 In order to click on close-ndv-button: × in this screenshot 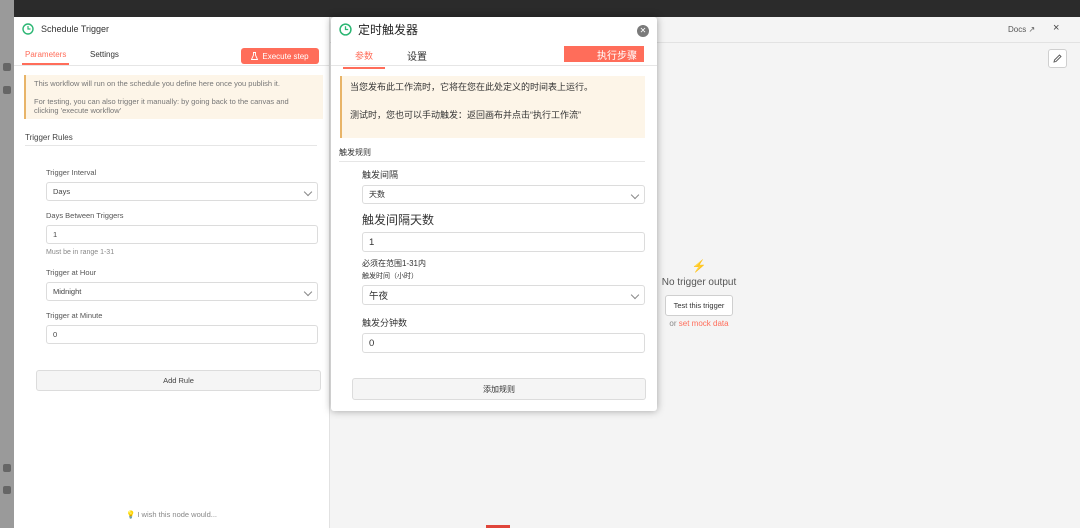, I will do `click(1056, 28)`.